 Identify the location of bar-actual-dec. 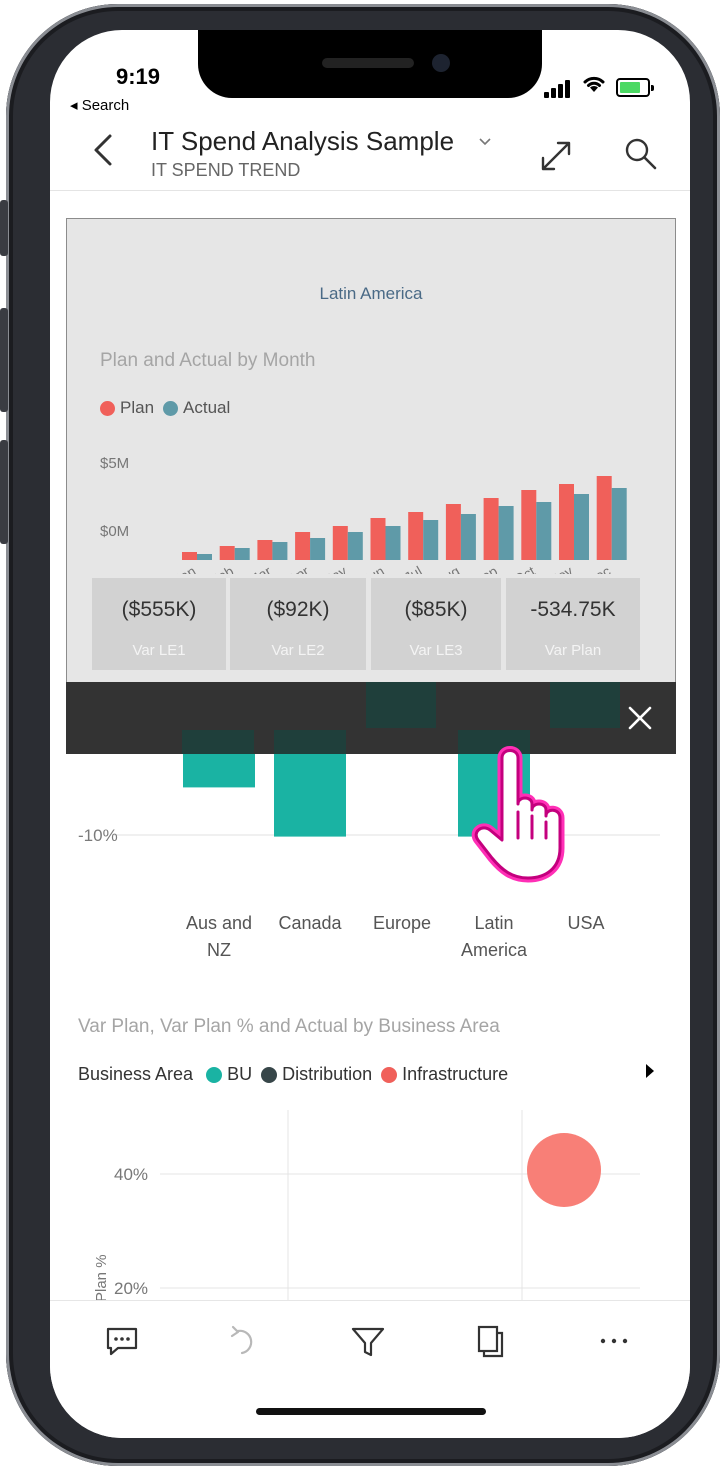
(619, 524).